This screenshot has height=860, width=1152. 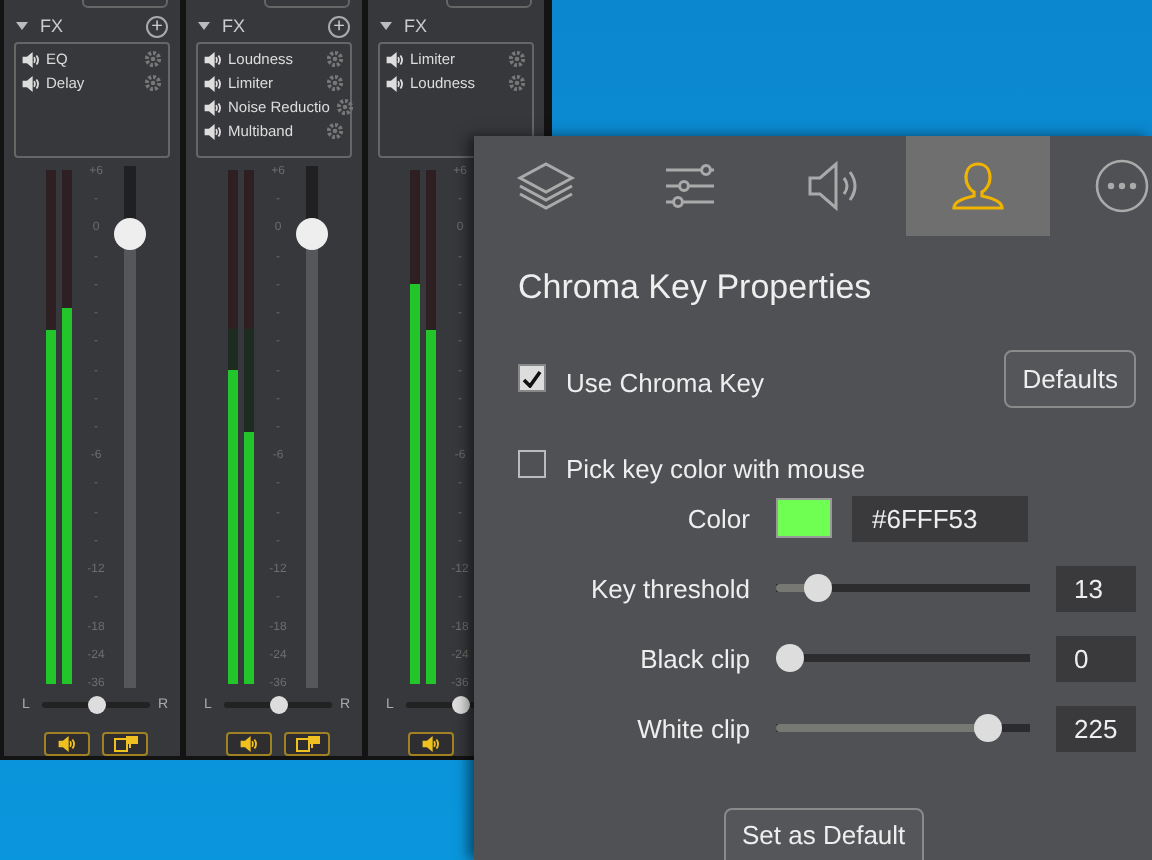 What do you see at coordinates (940, 518) in the screenshot?
I see `hex-field: #6FFF53` at bounding box center [940, 518].